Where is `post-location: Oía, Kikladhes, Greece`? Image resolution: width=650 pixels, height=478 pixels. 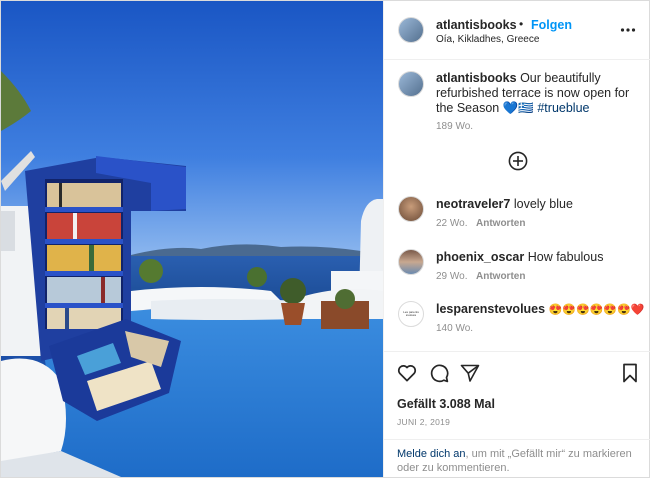 post-location: Oía, Kikladhes, Greece is located at coordinates (487, 39).